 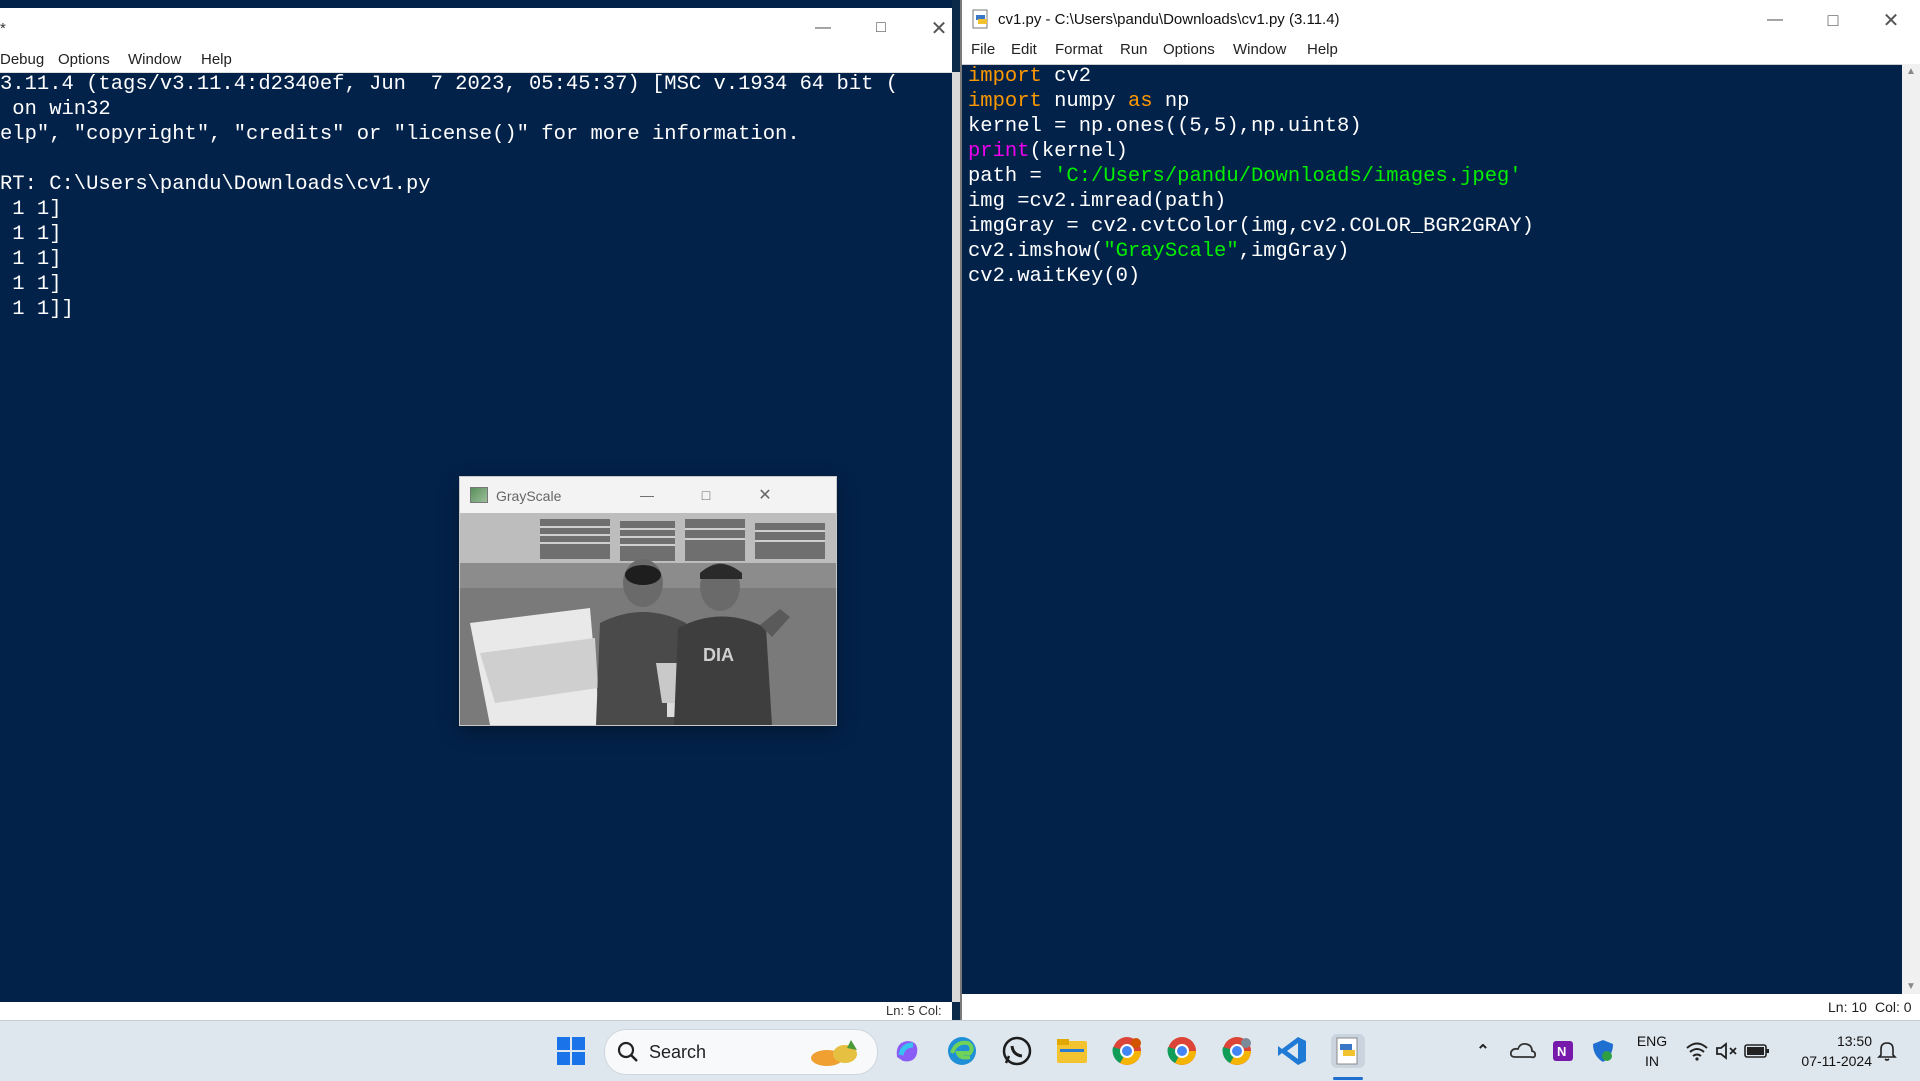 I want to click on grayscale-image: DIA, so click(x=648, y=619).